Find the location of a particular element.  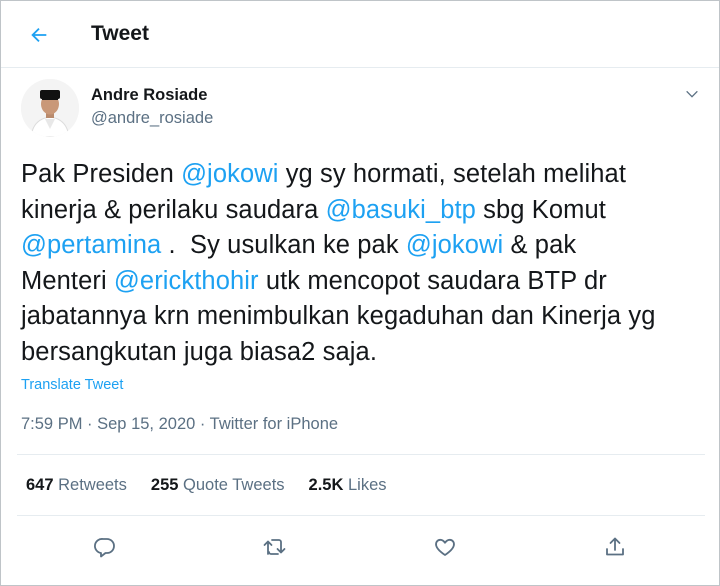

likes-label: Likes is located at coordinates (365, 485).